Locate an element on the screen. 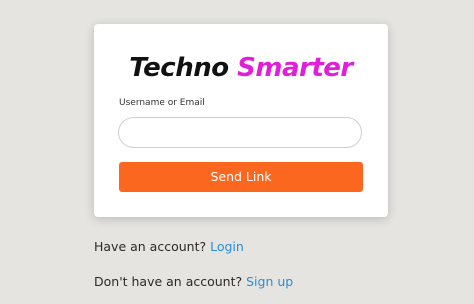  login-prompt-line: Have an account? Login is located at coordinates (169, 247).